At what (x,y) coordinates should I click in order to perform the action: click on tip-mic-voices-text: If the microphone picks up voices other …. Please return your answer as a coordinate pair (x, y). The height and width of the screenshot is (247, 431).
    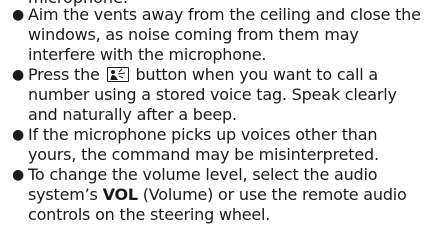
    Looking at the image, I should click on (203, 144).